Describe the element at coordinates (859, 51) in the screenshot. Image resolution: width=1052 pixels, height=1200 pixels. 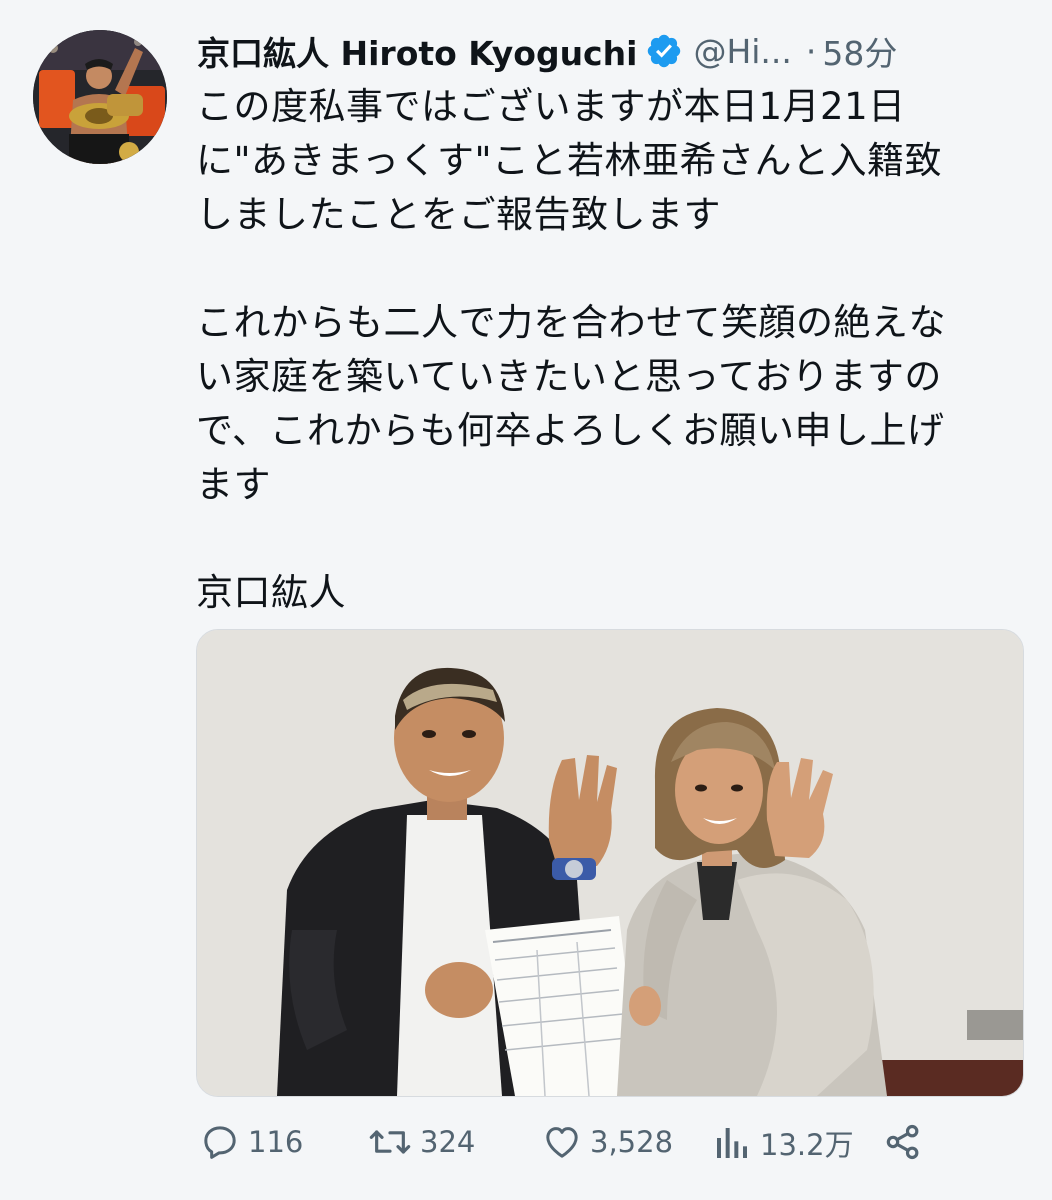
I see `timestamp: 58分` at that location.